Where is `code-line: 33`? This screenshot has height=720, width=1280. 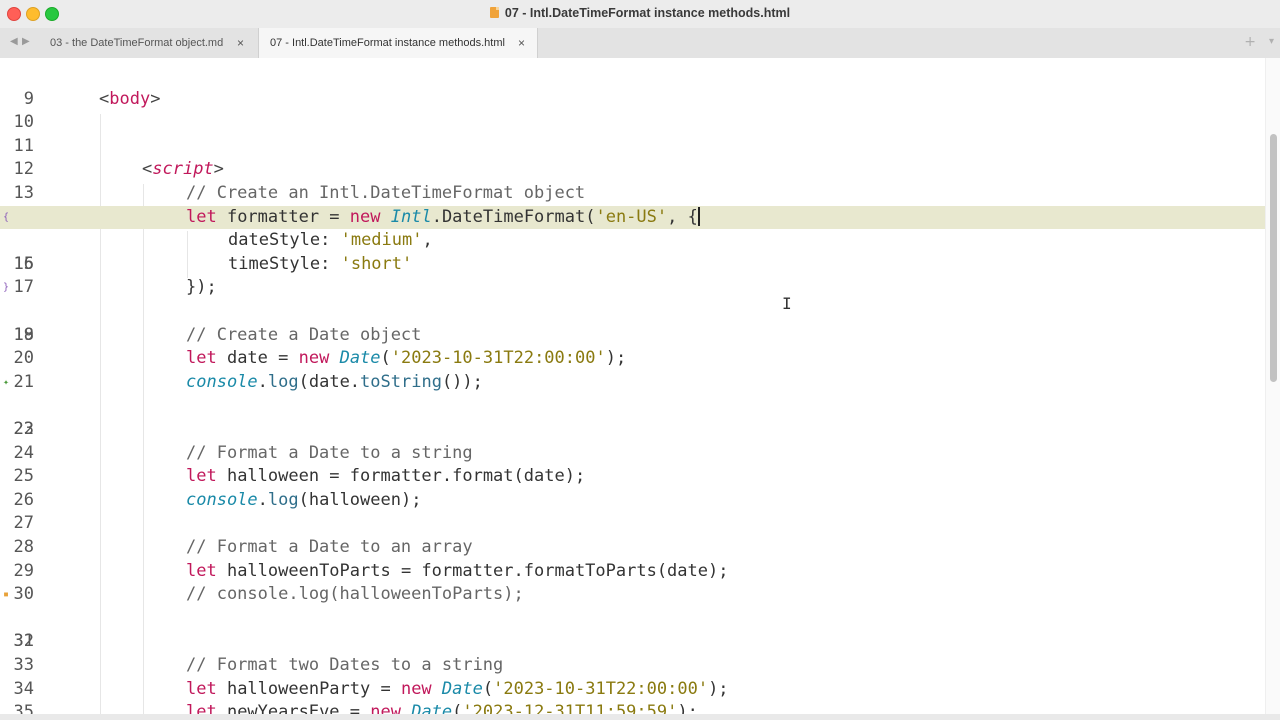
code-line: 33 is located at coordinates (633, 652).